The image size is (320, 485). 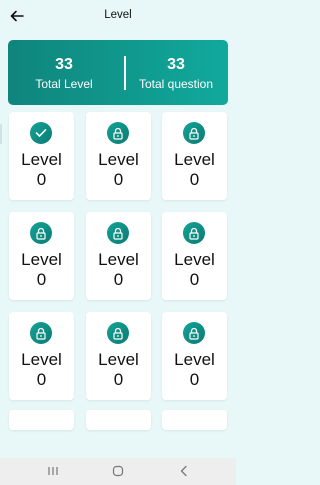 I want to click on back-chevron-icon, so click(x=183, y=471).